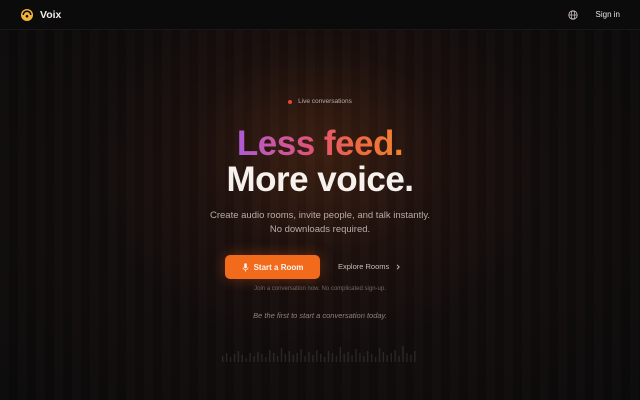 The height and width of the screenshot is (400, 640). I want to click on globe-icon, so click(572, 14).